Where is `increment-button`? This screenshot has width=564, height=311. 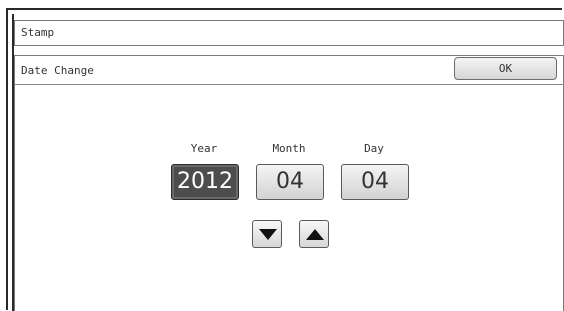
increment-button is located at coordinates (314, 234).